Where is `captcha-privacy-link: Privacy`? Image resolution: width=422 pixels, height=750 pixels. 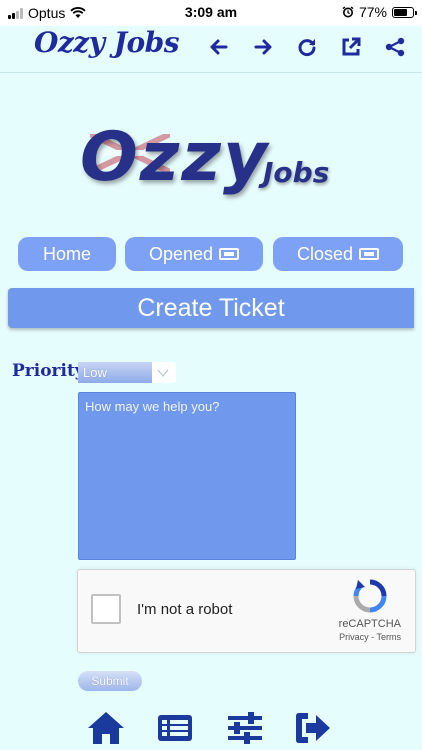
captcha-privacy-link: Privacy is located at coordinates (354, 637).